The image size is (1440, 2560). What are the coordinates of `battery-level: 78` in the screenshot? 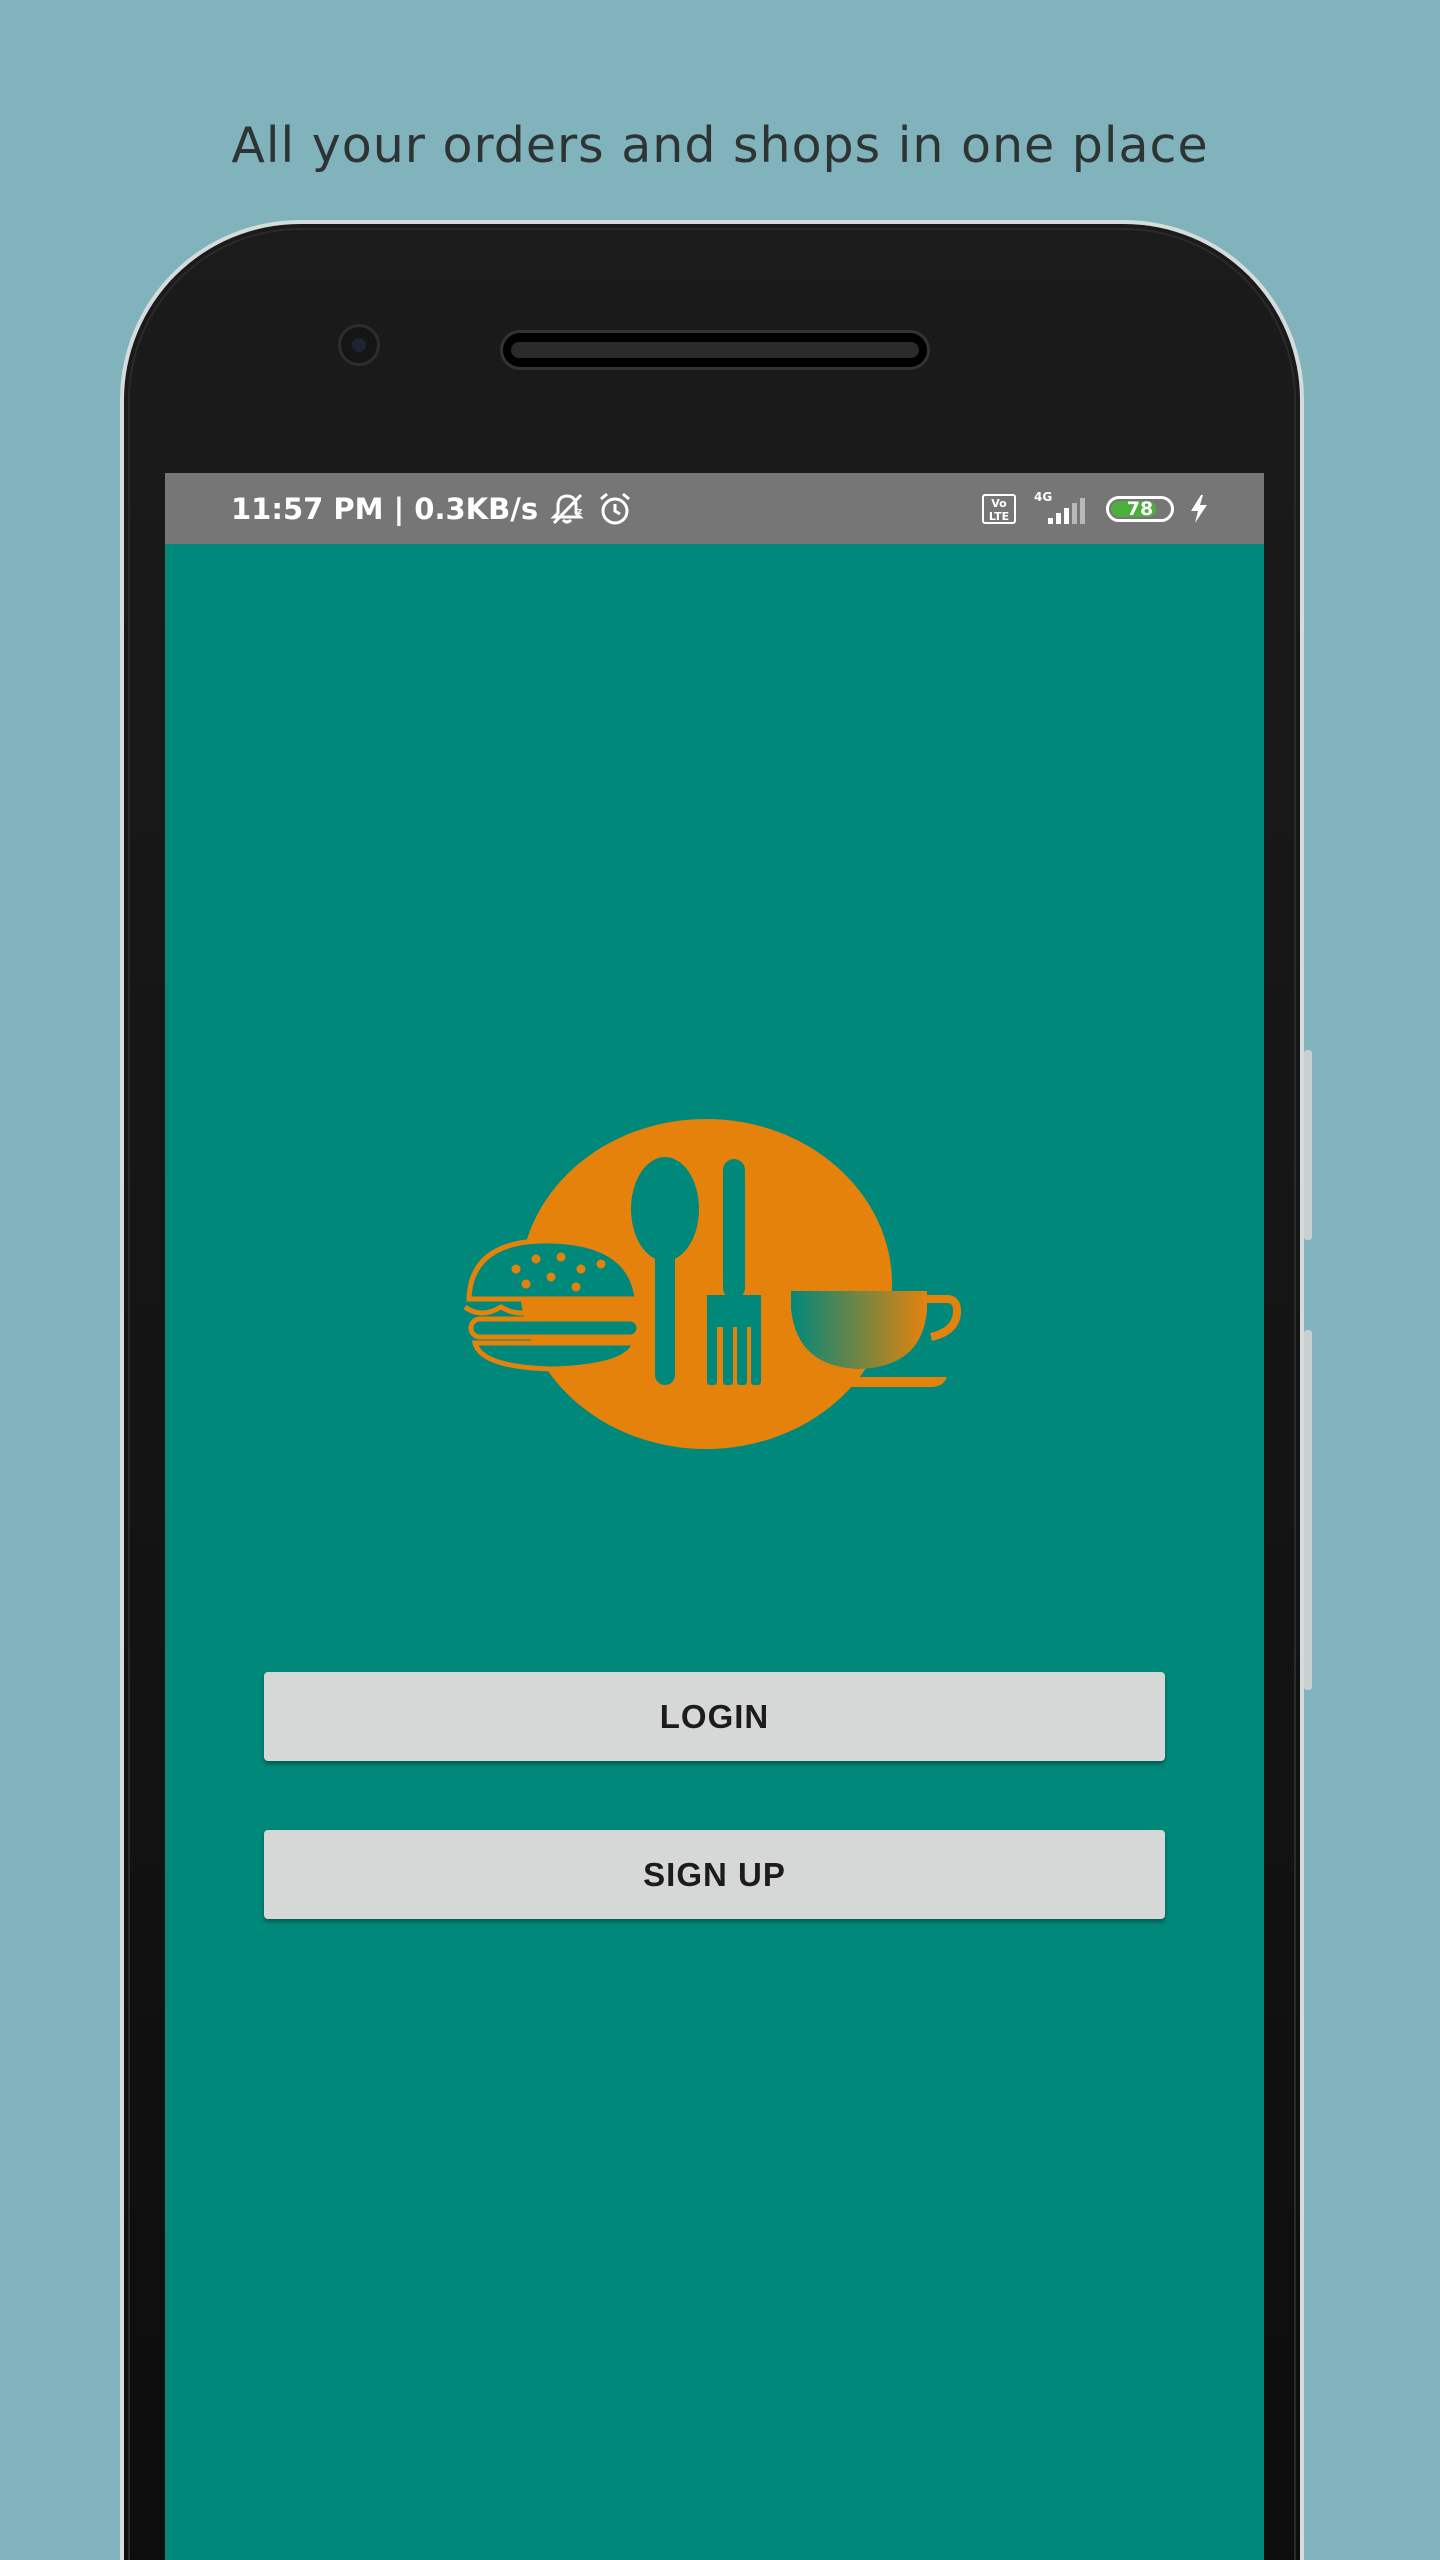 It's located at (1140, 508).